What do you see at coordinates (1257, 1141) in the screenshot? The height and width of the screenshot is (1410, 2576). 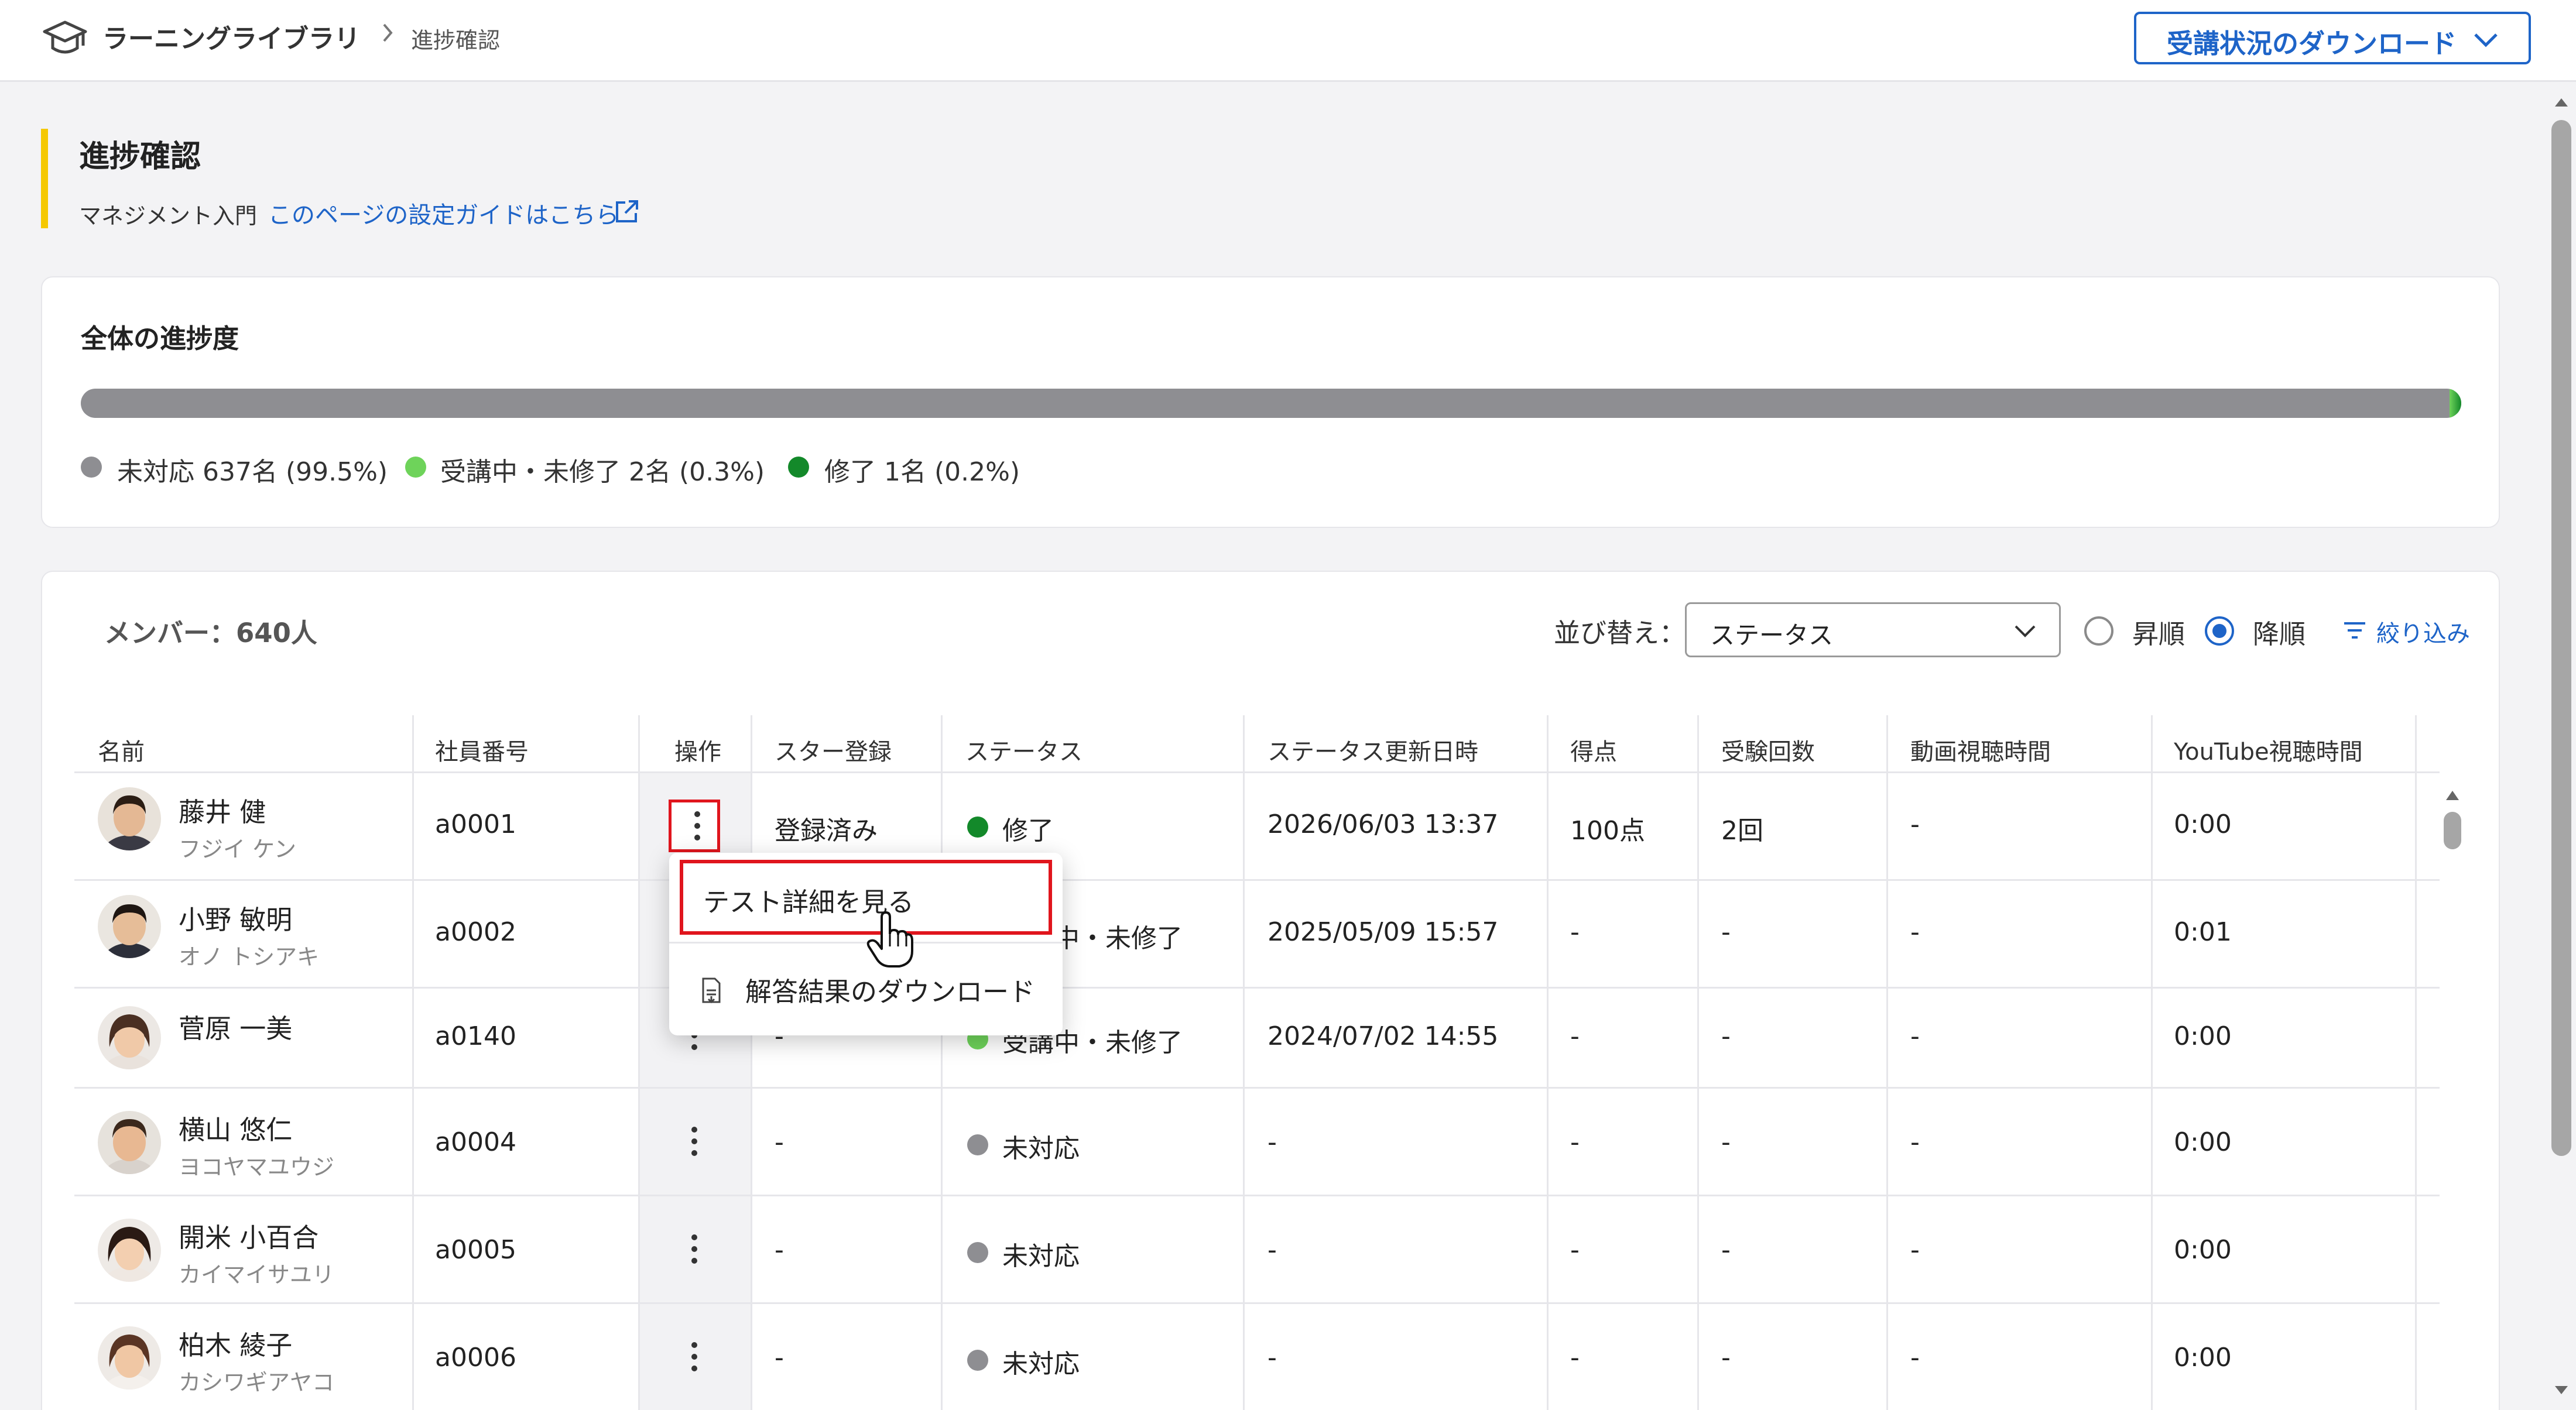 I see `table-row: 横山 悠仁 ヨコヤマユウジ a0004 - 未対応 - - - - 0:00` at bounding box center [1257, 1141].